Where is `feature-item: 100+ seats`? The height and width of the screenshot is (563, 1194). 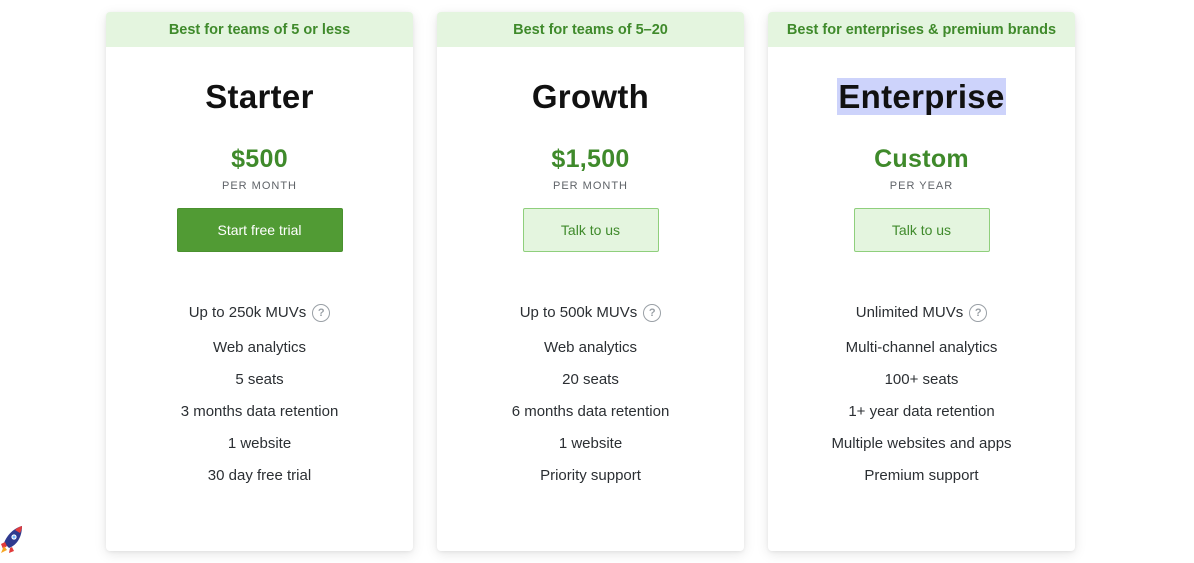
feature-item: 100+ seats is located at coordinates (921, 379).